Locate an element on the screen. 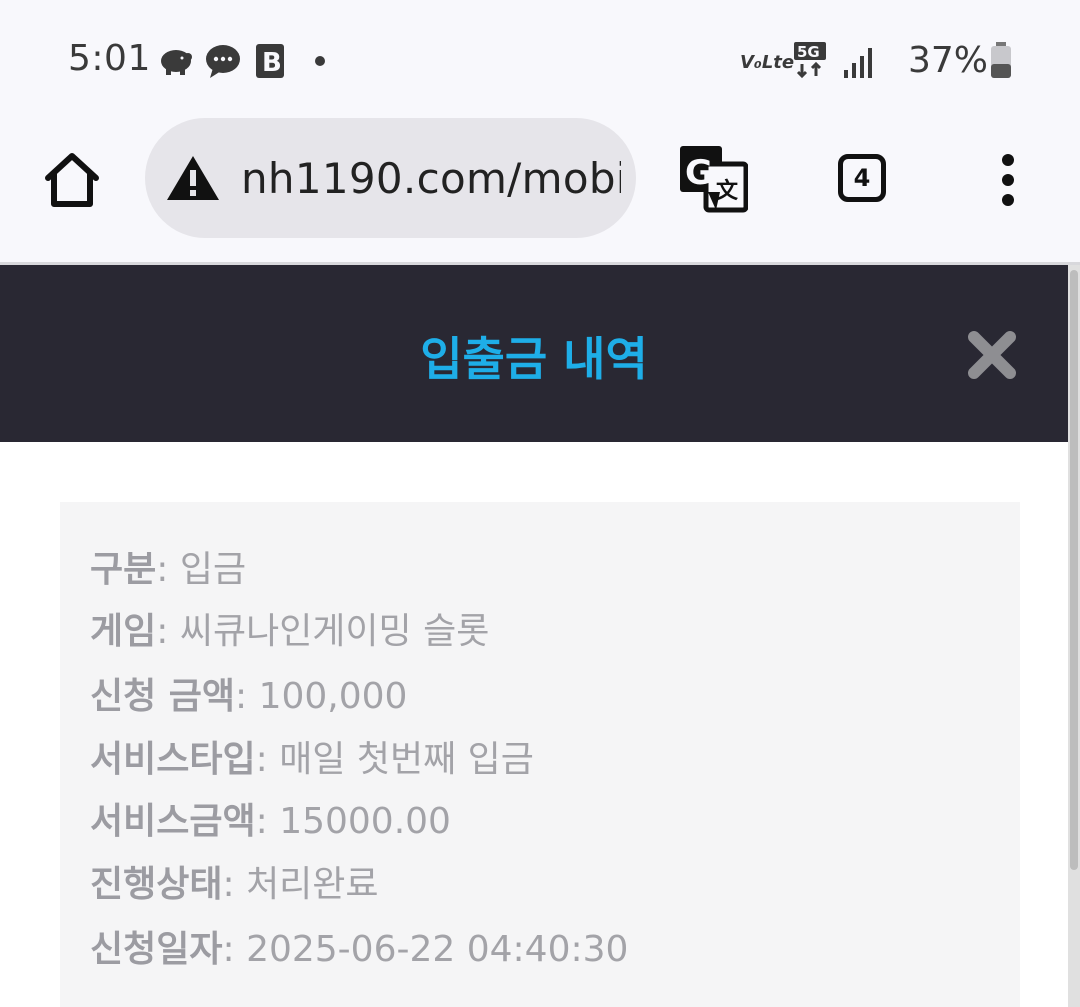  detail-value: 100,000 is located at coordinates (333, 696).